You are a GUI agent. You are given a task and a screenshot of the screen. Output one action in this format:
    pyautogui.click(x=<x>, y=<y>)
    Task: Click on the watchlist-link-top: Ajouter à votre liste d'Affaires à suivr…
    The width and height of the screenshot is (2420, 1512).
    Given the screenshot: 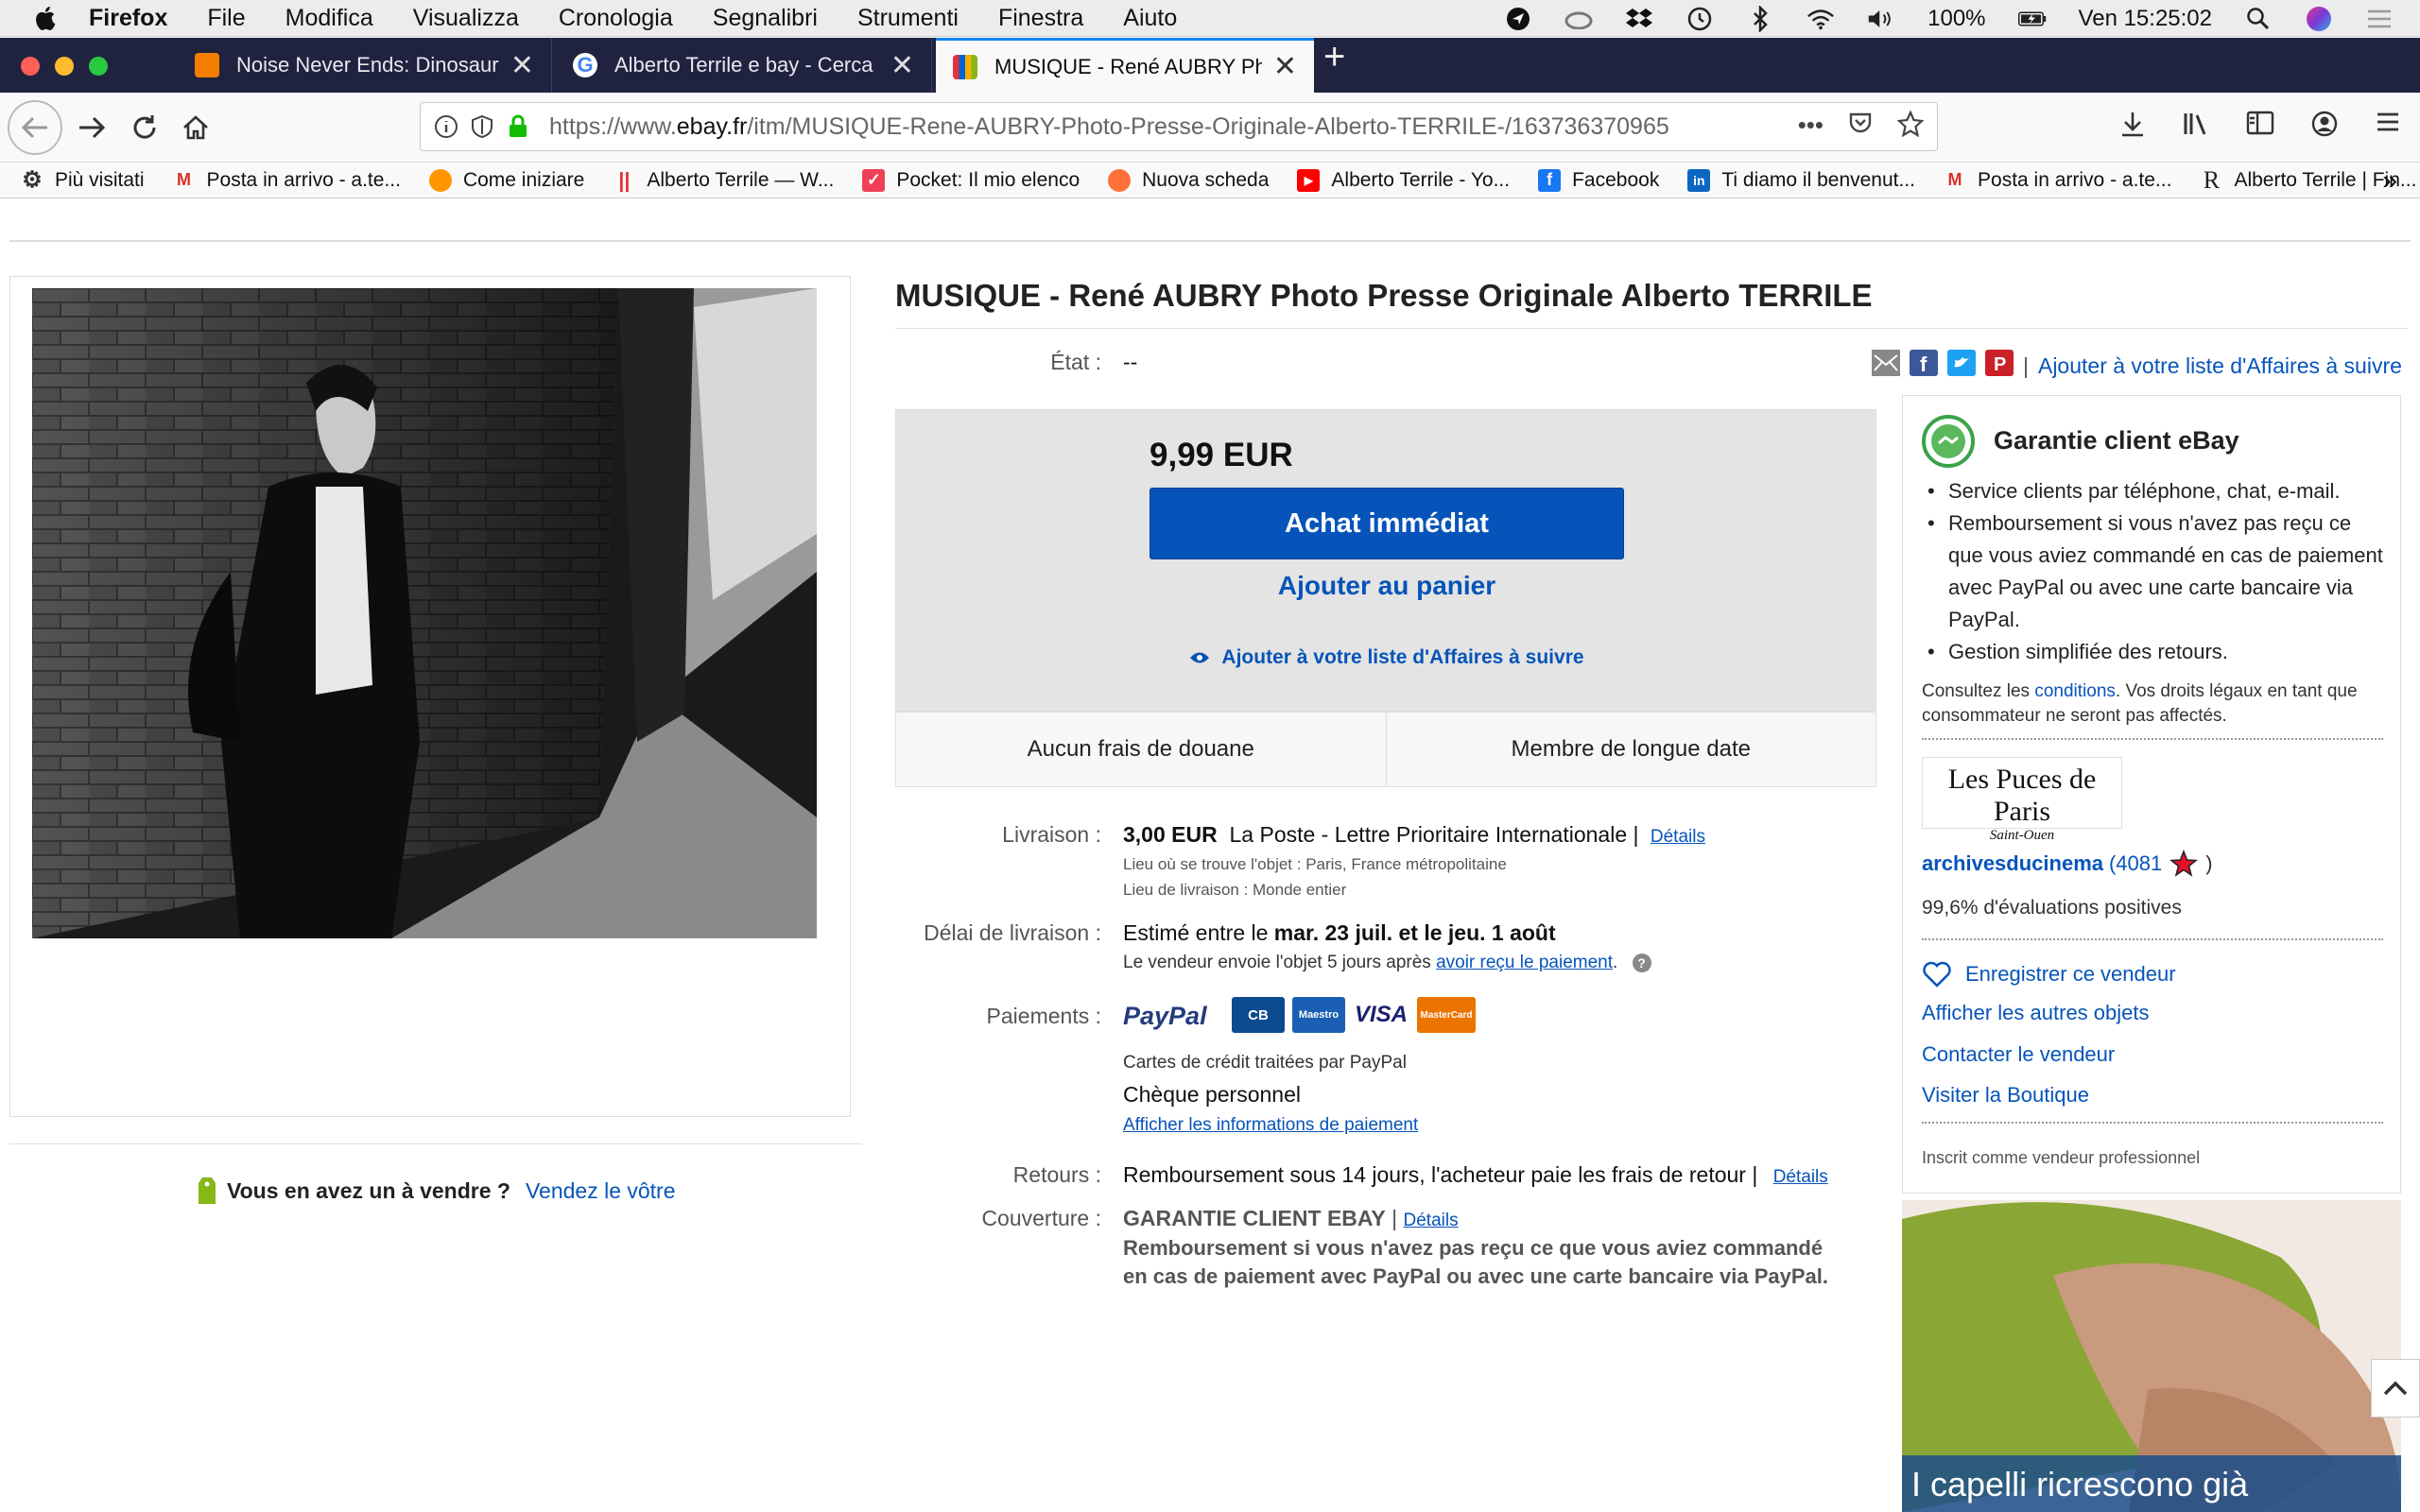 What is the action you would take?
    pyautogui.click(x=2220, y=366)
    